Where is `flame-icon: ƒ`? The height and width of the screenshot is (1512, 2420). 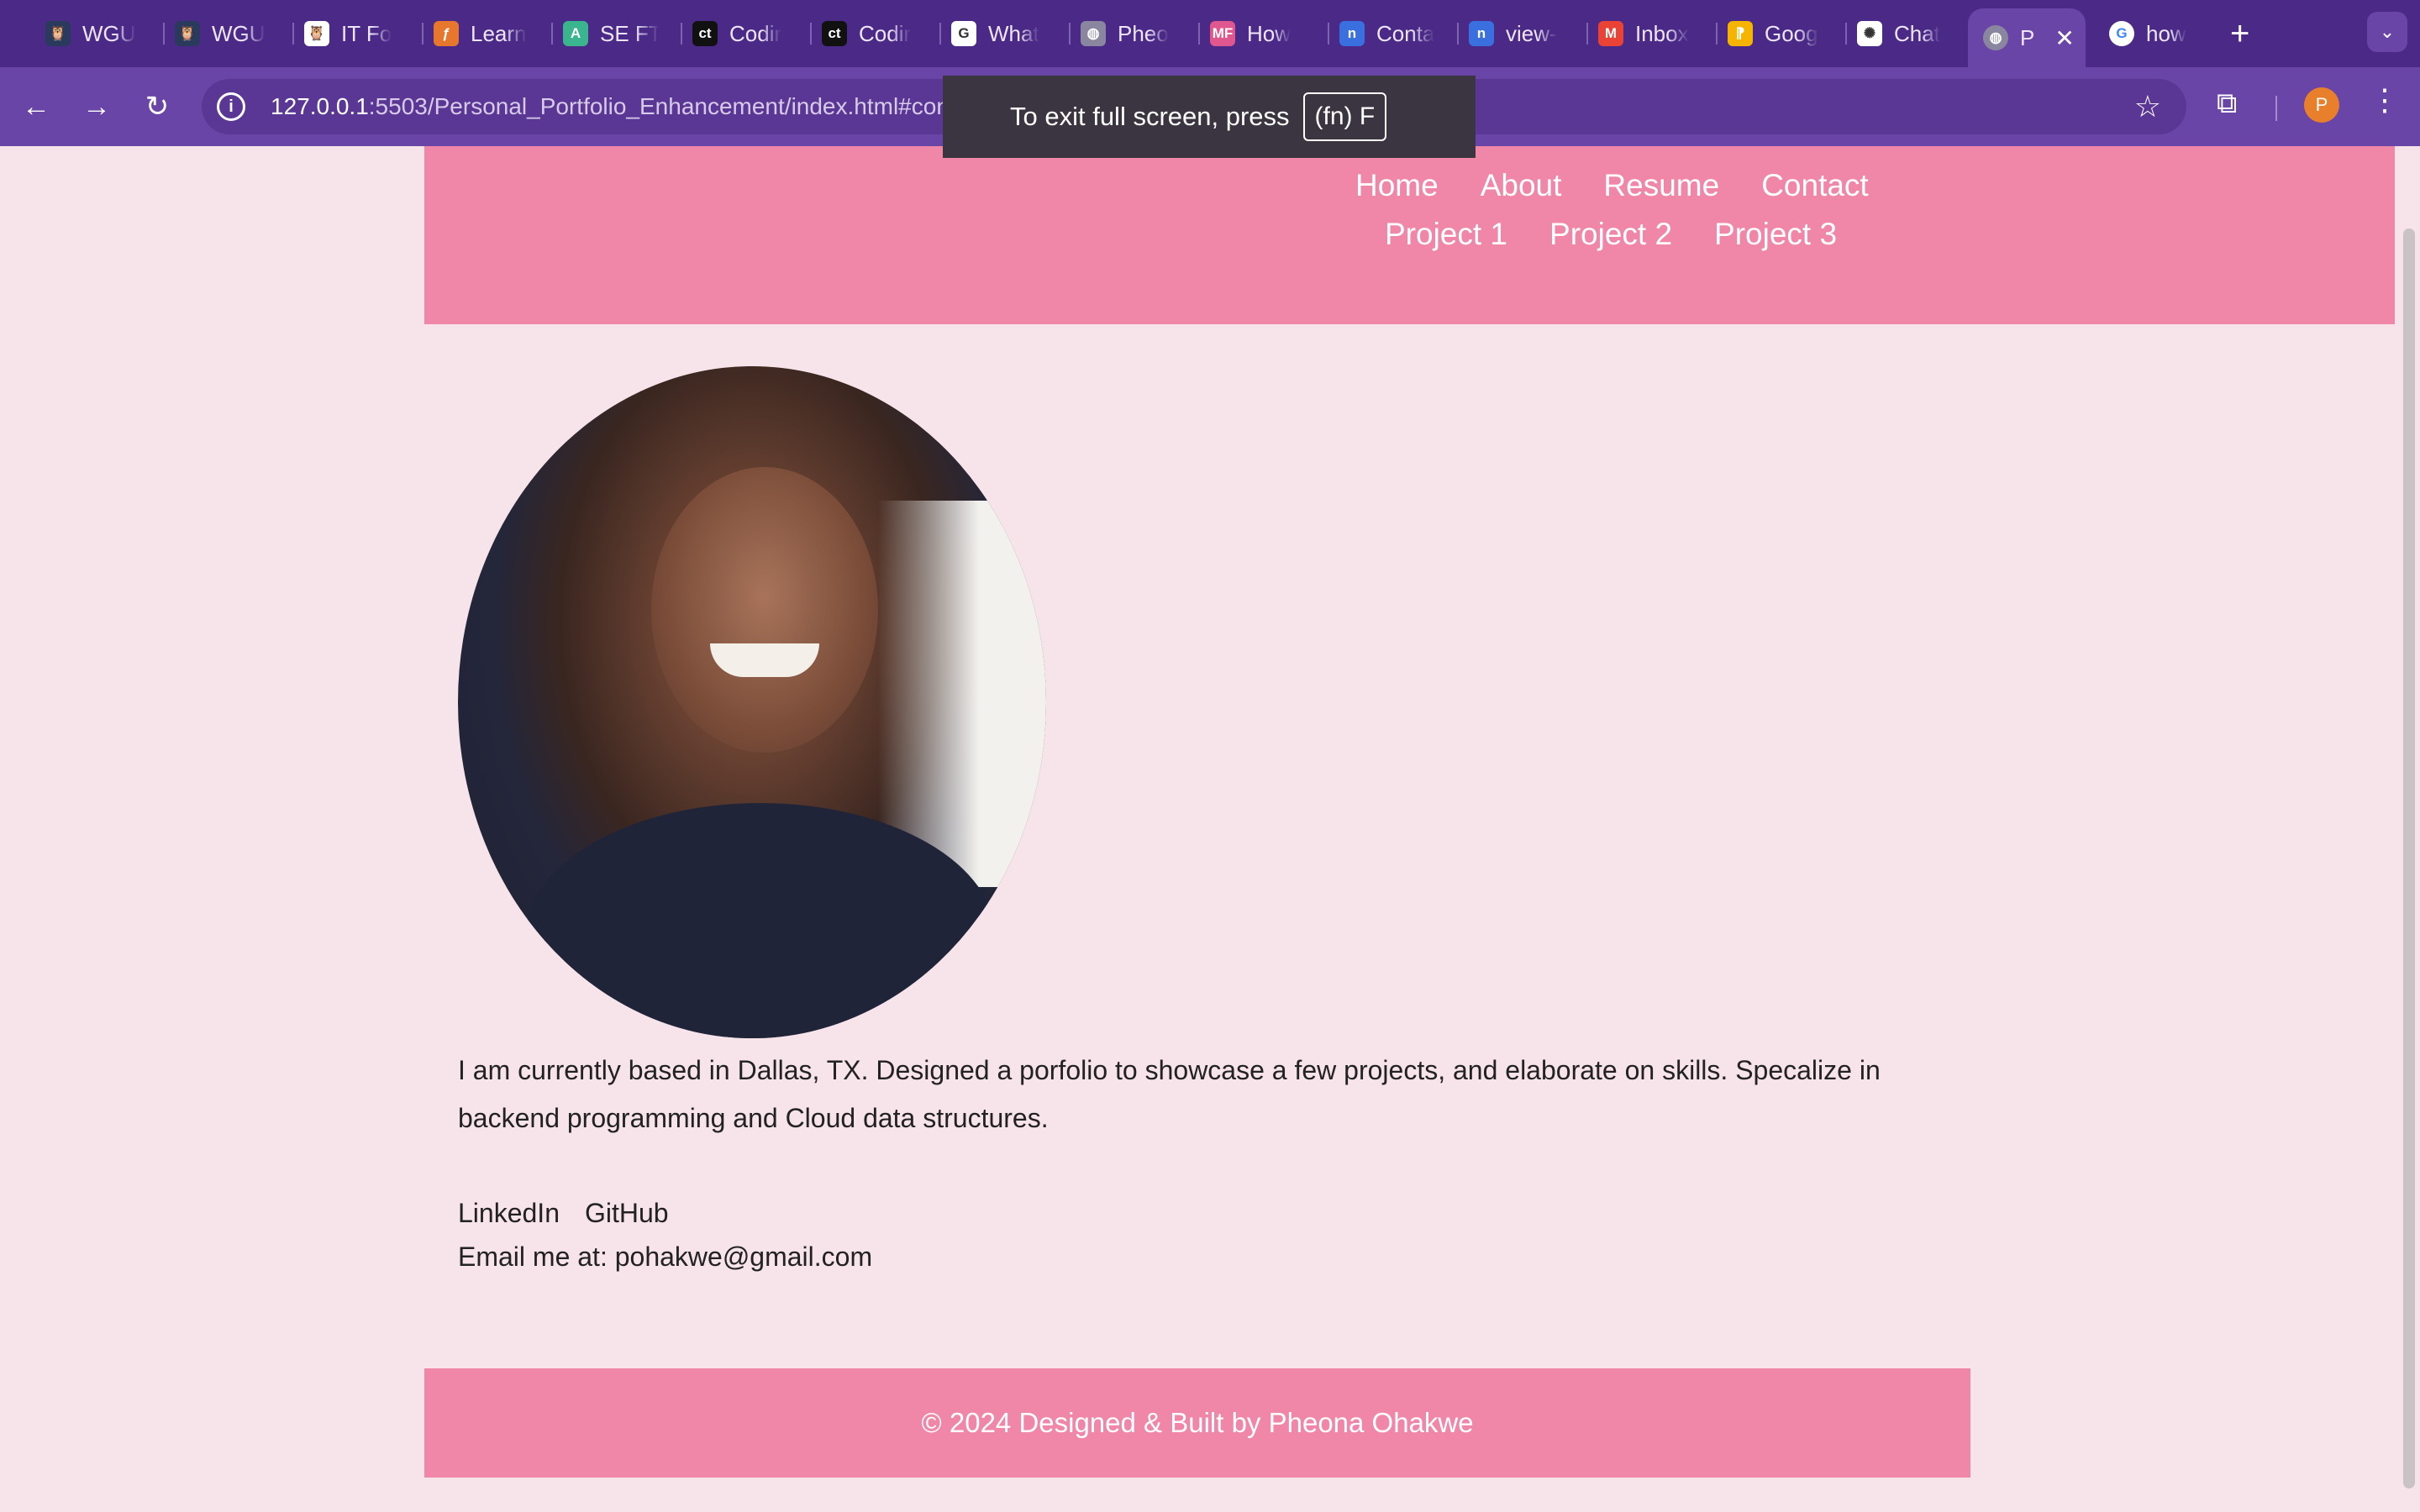 flame-icon: ƒ is located at coordinates (447, 33).